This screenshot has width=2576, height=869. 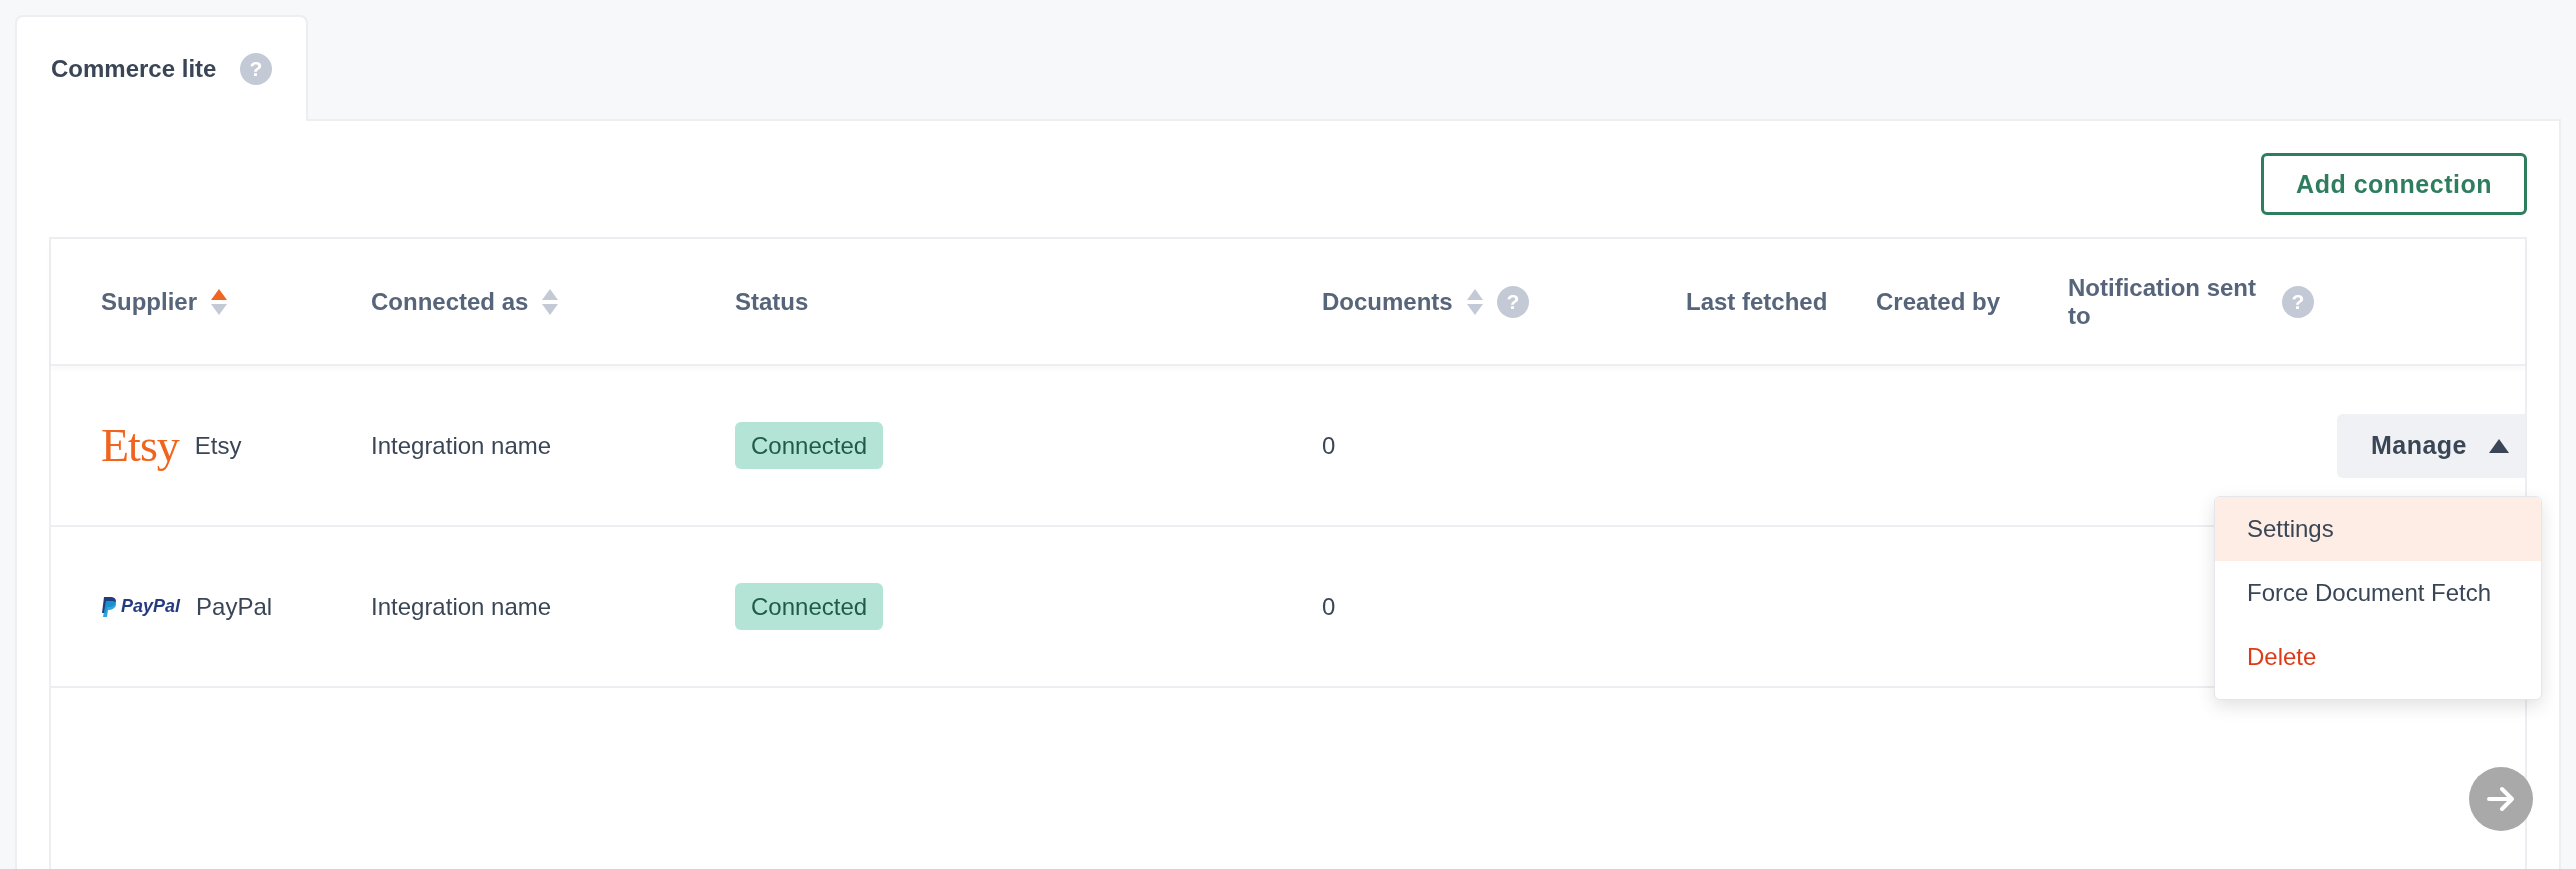 What do you see at coordinates (141, 606) in the screenshot?
I see `logo: PayPal` at bounding box center [141, 606].